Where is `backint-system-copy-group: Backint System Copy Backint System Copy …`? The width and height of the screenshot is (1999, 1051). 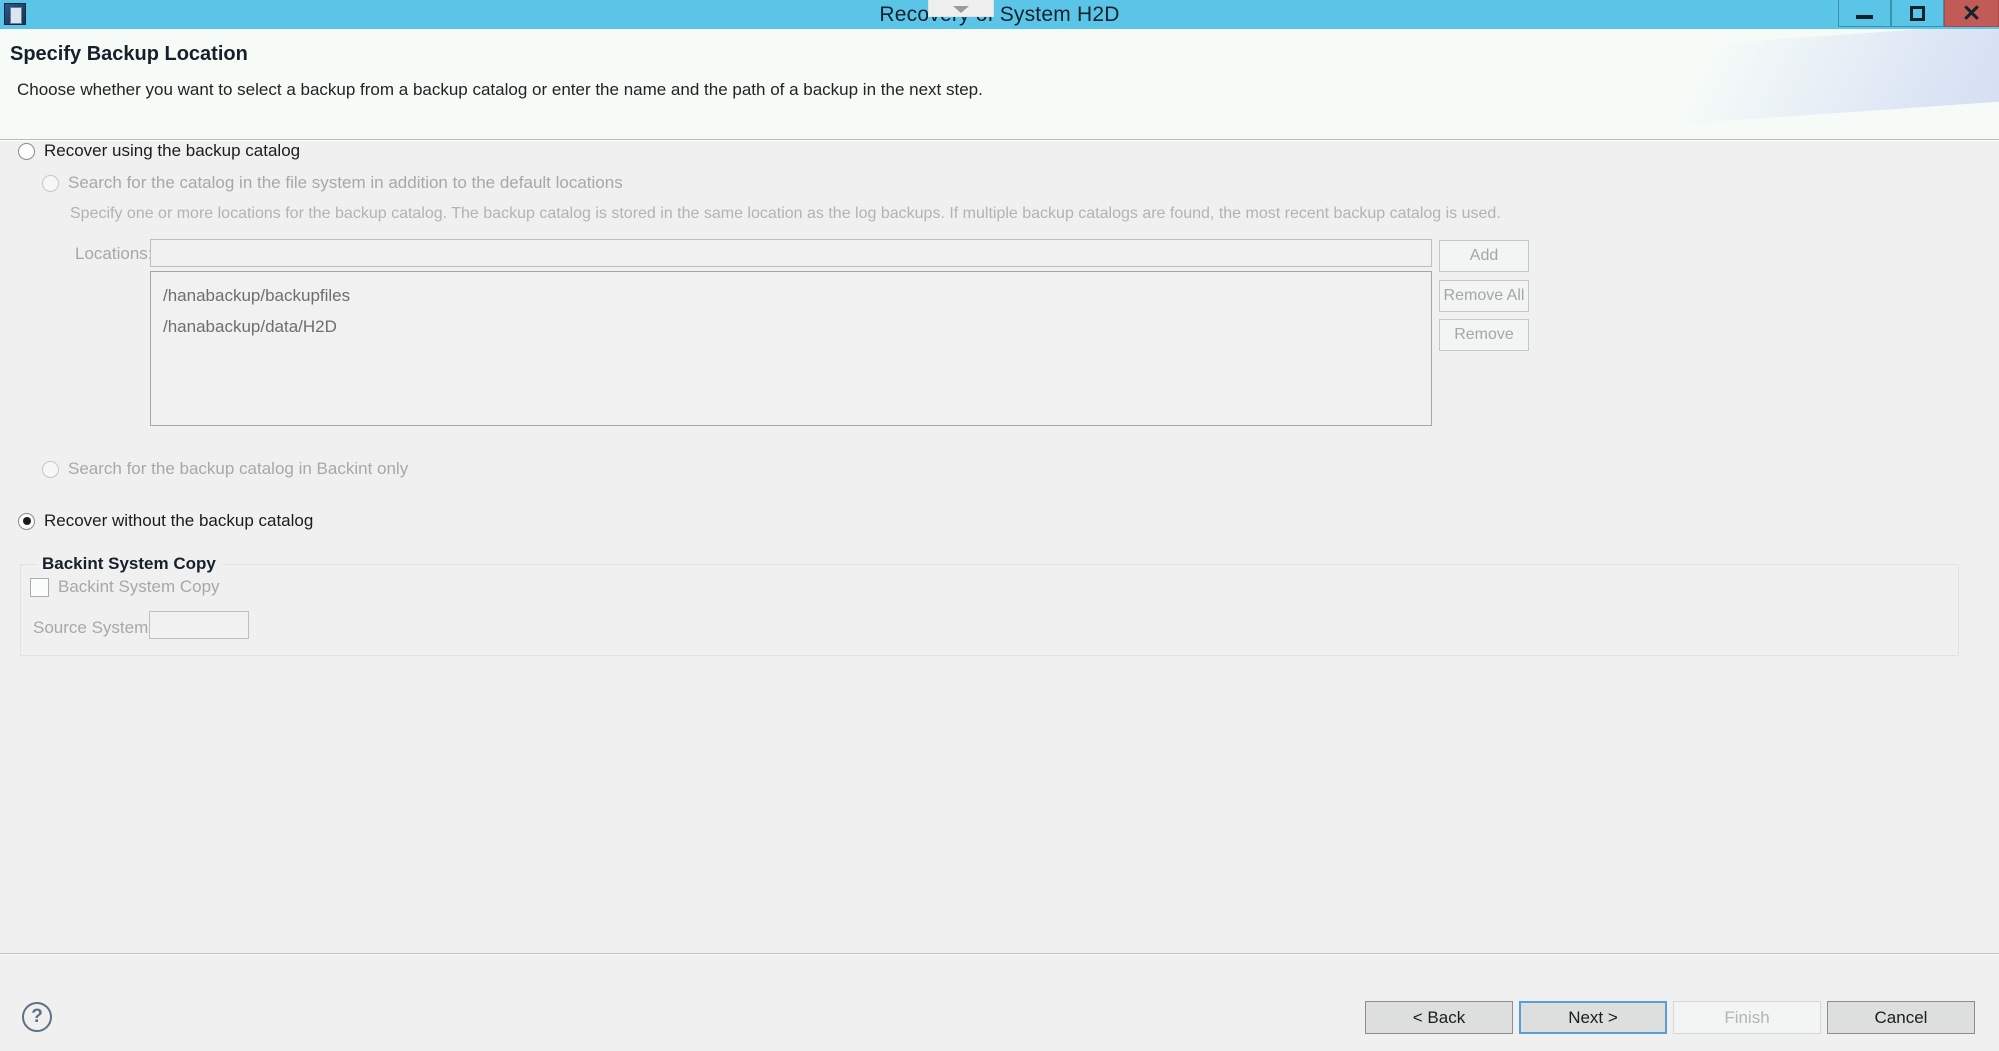 backint-system-copy-group: Backint System Copy Backint System Copy … is located at coordinates (989, 605).